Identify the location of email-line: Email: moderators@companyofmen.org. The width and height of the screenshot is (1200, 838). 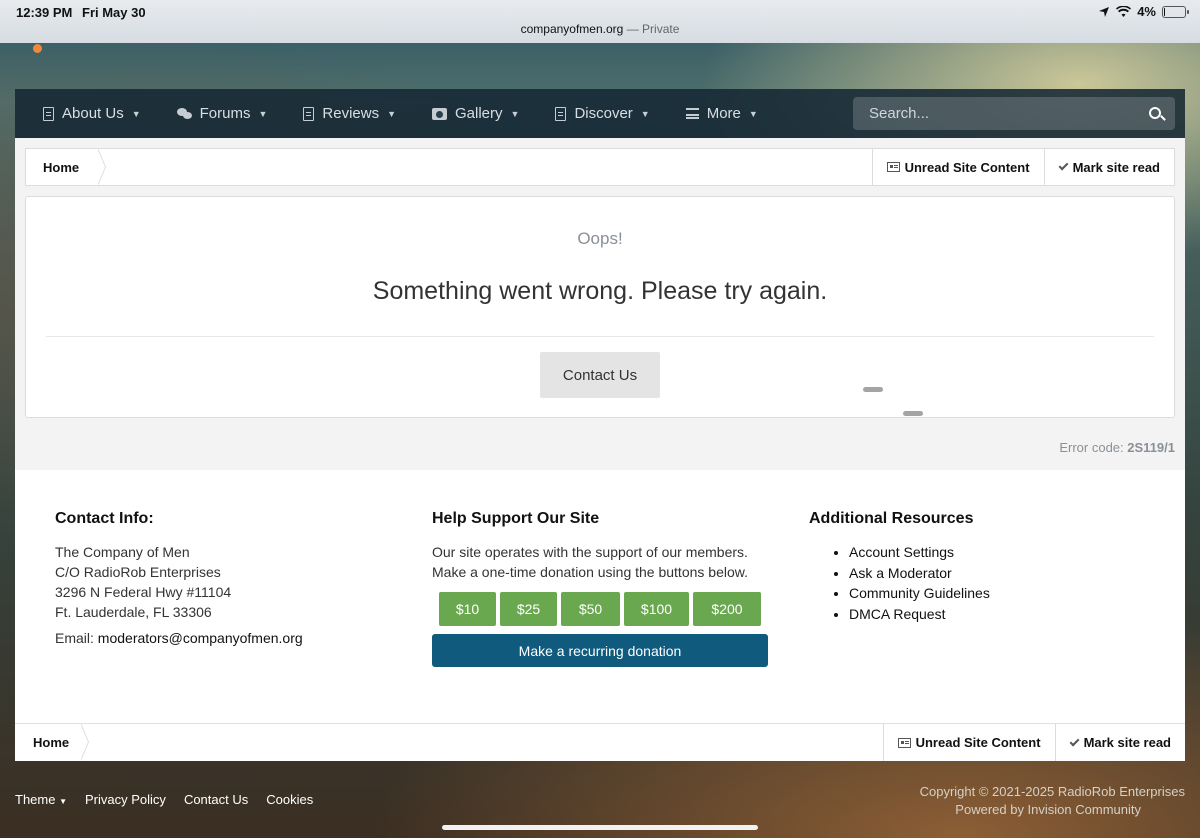
(225, 638).